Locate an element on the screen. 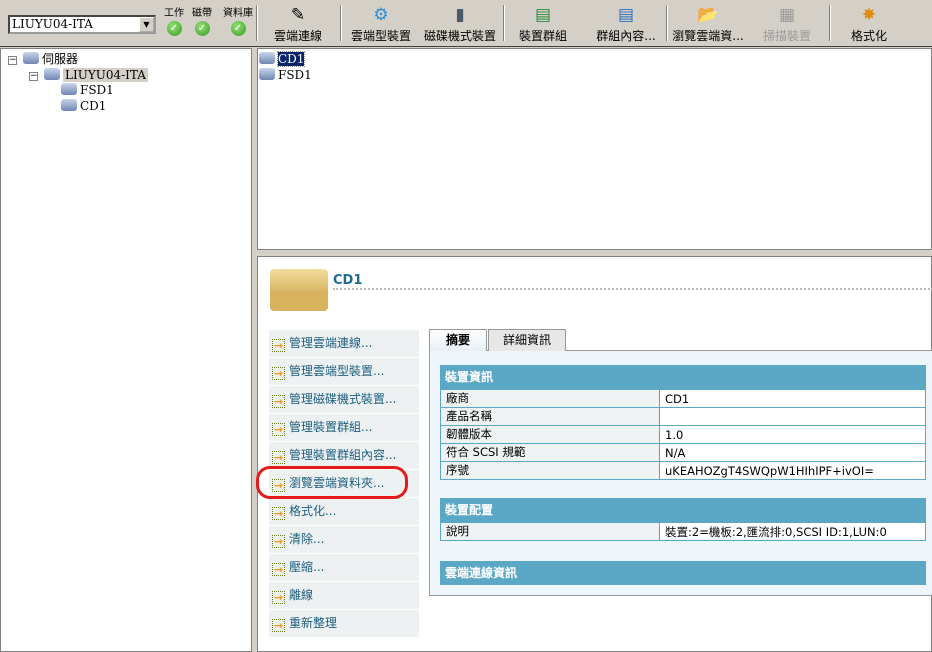 The height and width of the screenshot is (652, 932). device-group-button: ▤ 裝置群組 is located at coordinates (543, 24).